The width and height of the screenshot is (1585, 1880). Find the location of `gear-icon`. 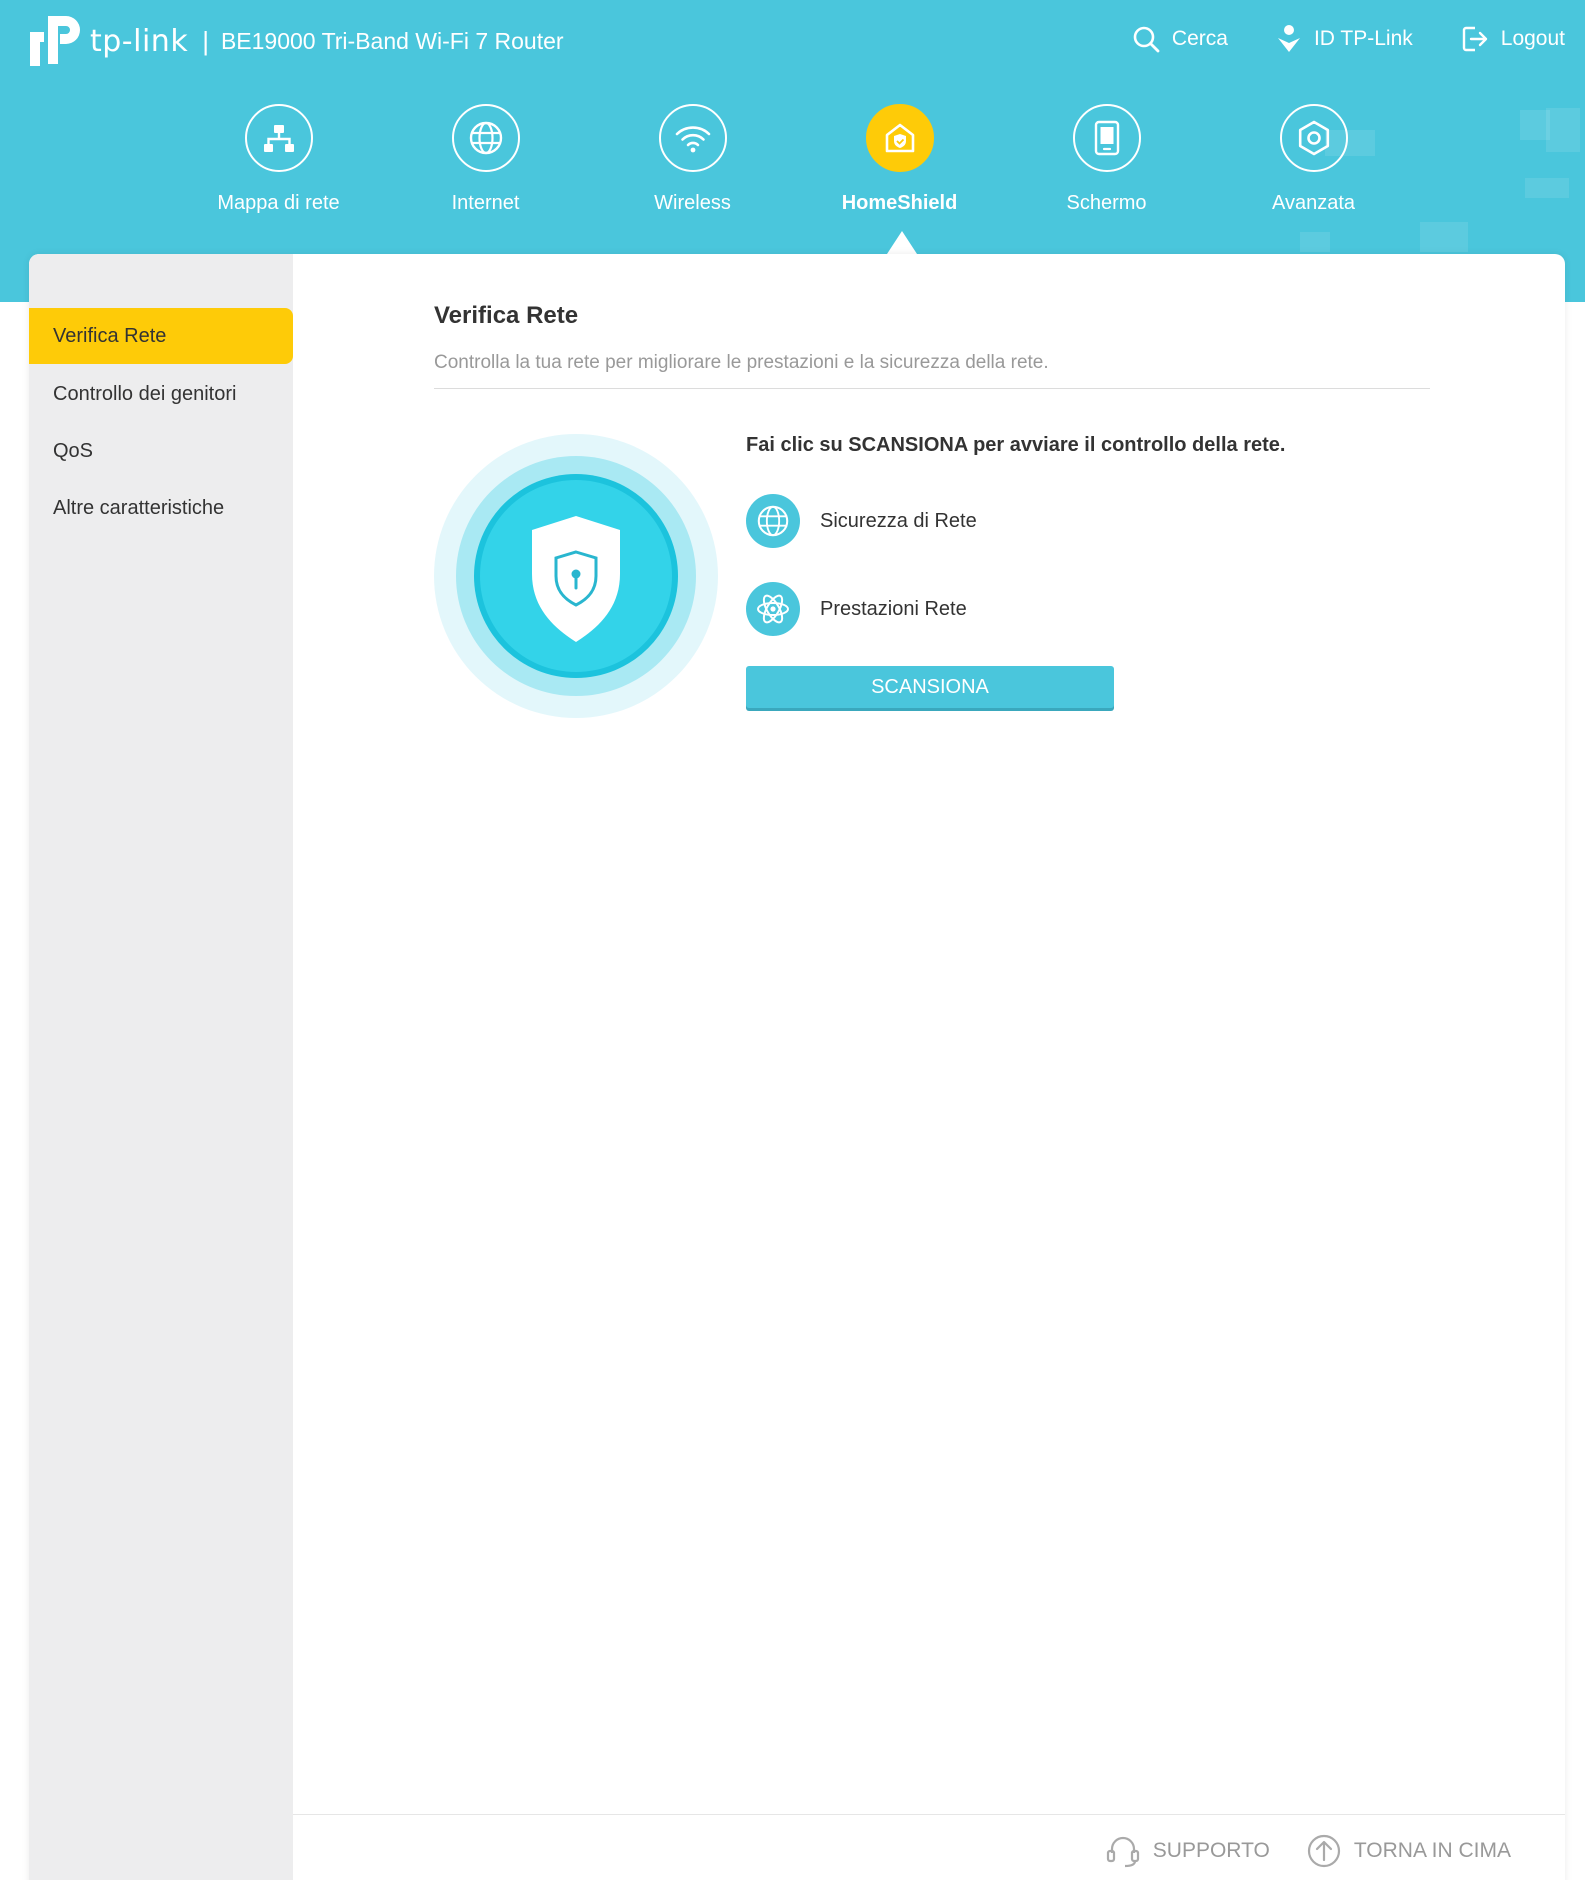

gear-icon is located at coordinates (1313, 138).